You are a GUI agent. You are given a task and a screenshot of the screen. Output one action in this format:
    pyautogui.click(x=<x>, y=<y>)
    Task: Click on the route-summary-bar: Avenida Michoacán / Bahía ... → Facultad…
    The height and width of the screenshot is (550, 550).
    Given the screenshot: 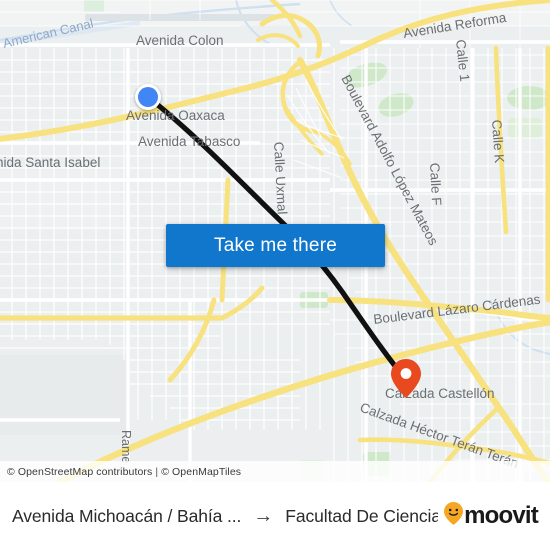 What is the action you would take?
    pyautogui.click(x=275, y=516)
    